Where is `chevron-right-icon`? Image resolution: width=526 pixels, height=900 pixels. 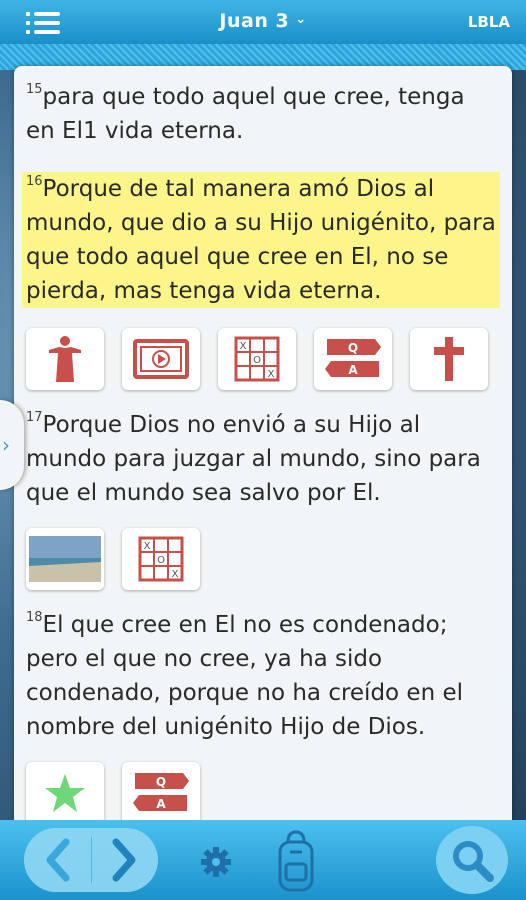 chevron-right-icon is located at coordinates (124, 860).